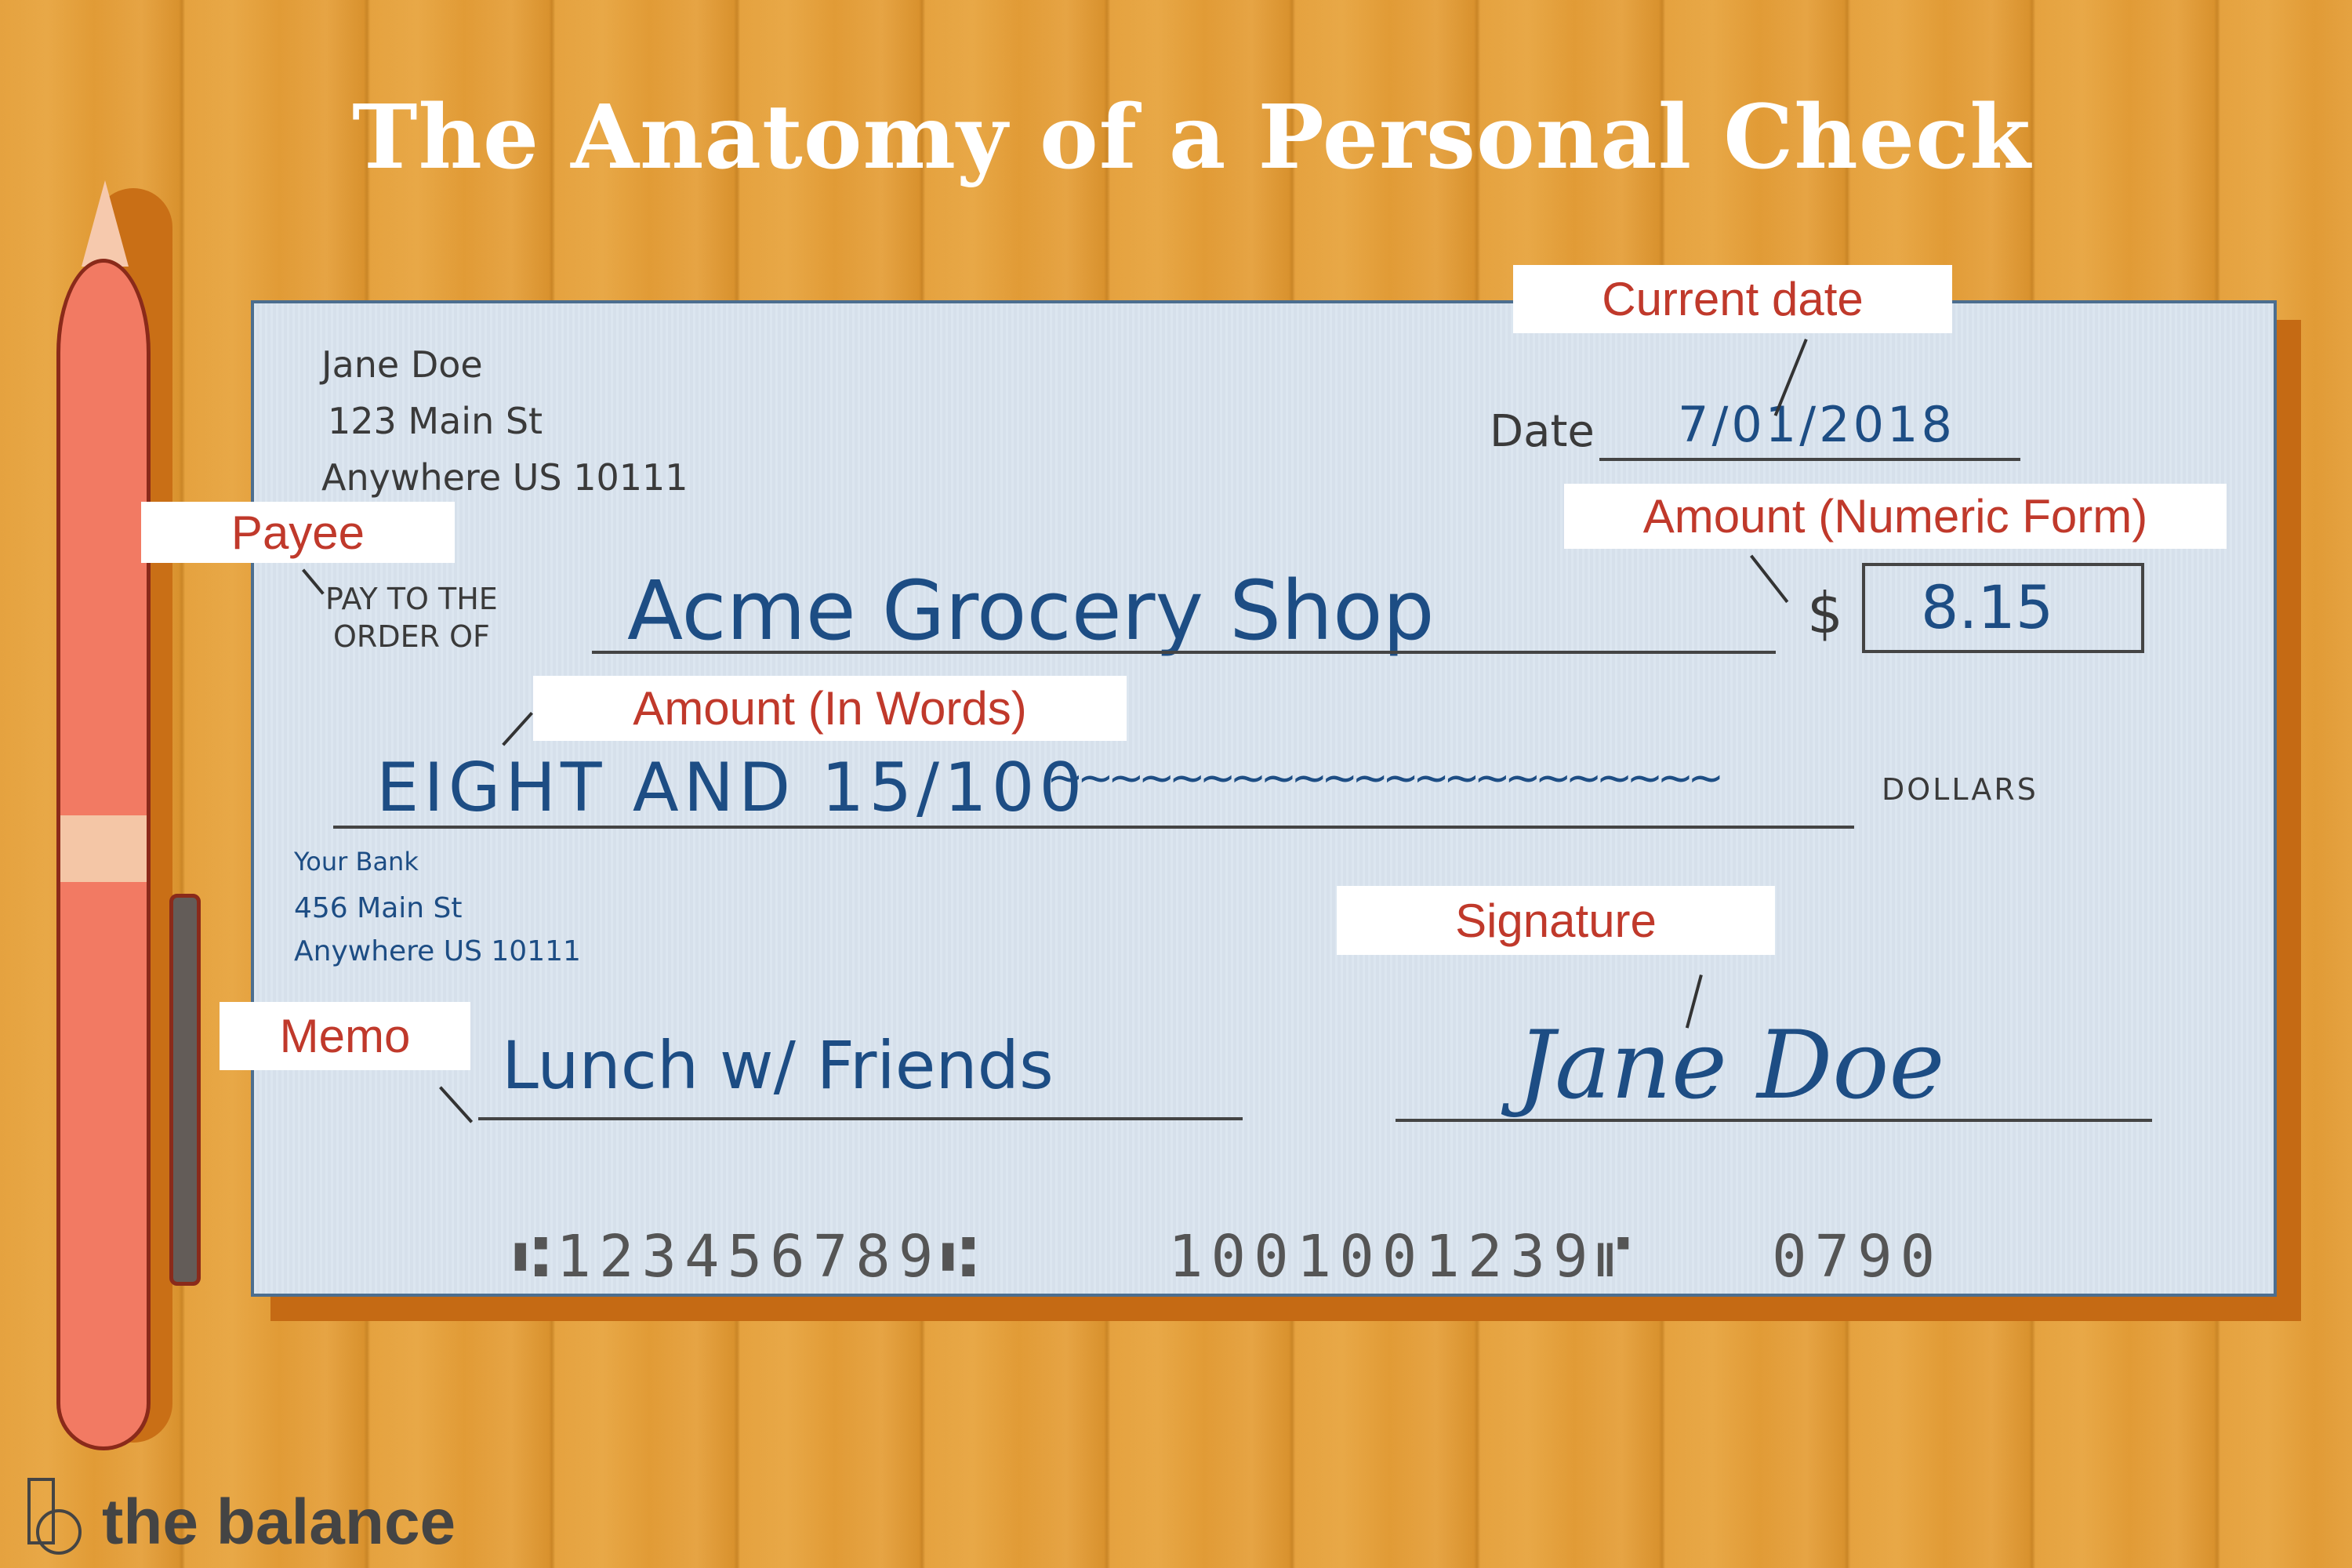 The image size is (2352, 1568). I want to click on page-title: The Anatomy of a Personal Check, so click(1191, 137).